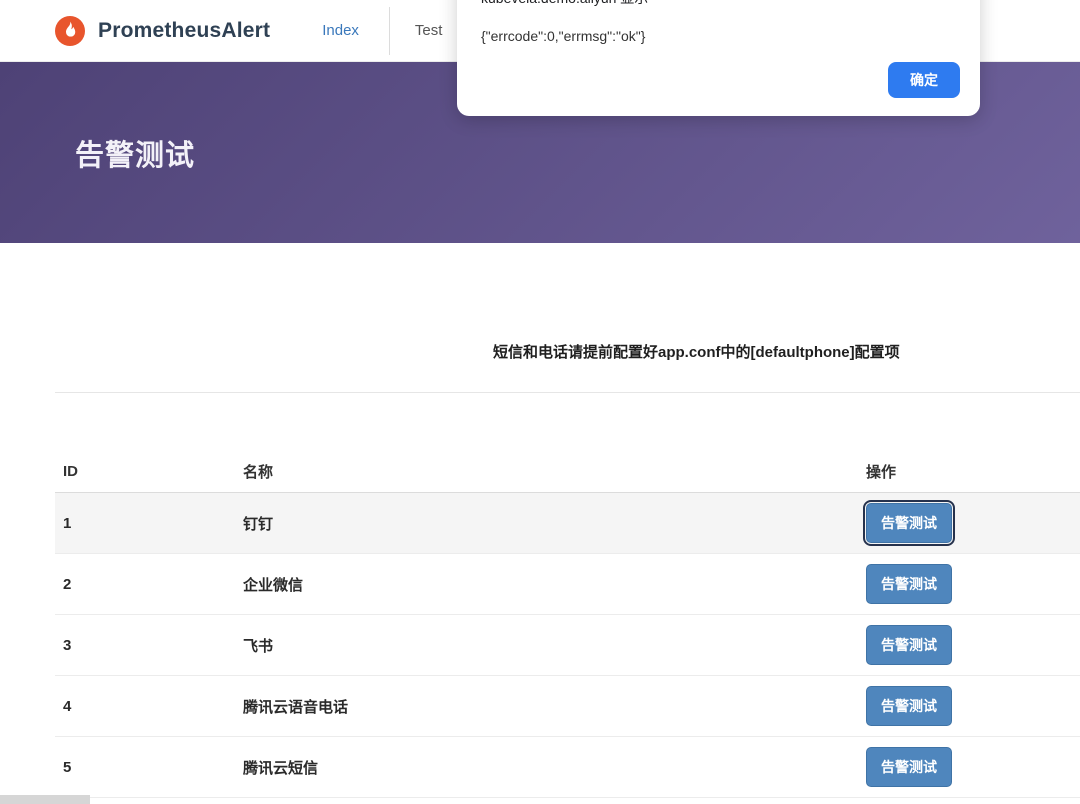  I want to click on header-name: 名称, so click(546, 472).